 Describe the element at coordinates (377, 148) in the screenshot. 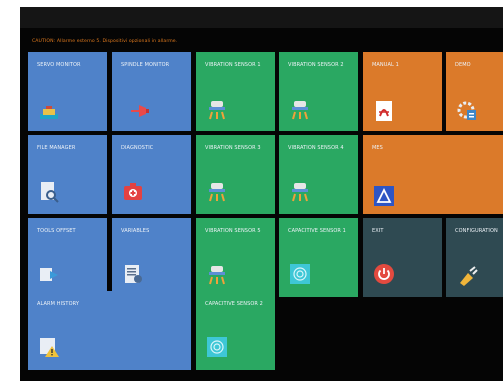

I see `tile-label: MES` at that location.